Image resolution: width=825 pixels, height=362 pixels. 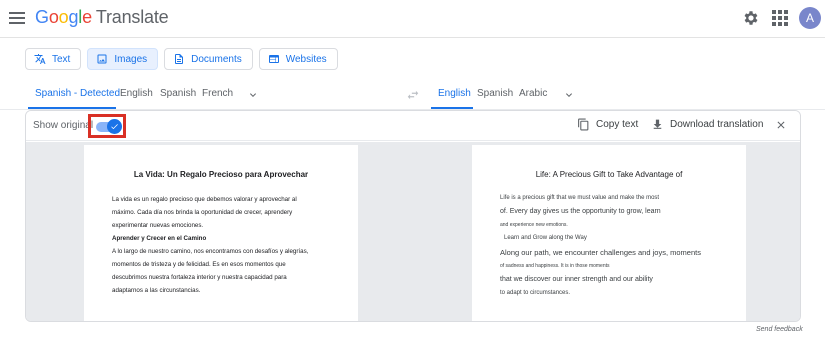 What do you see at coordinates (217, 93) in the screenshot?
I see `source-lang-french: French` at bounding box center [217, 93].